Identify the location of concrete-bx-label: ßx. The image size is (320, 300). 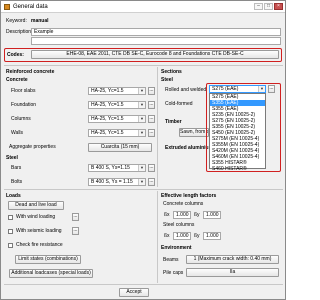
(167, 215).